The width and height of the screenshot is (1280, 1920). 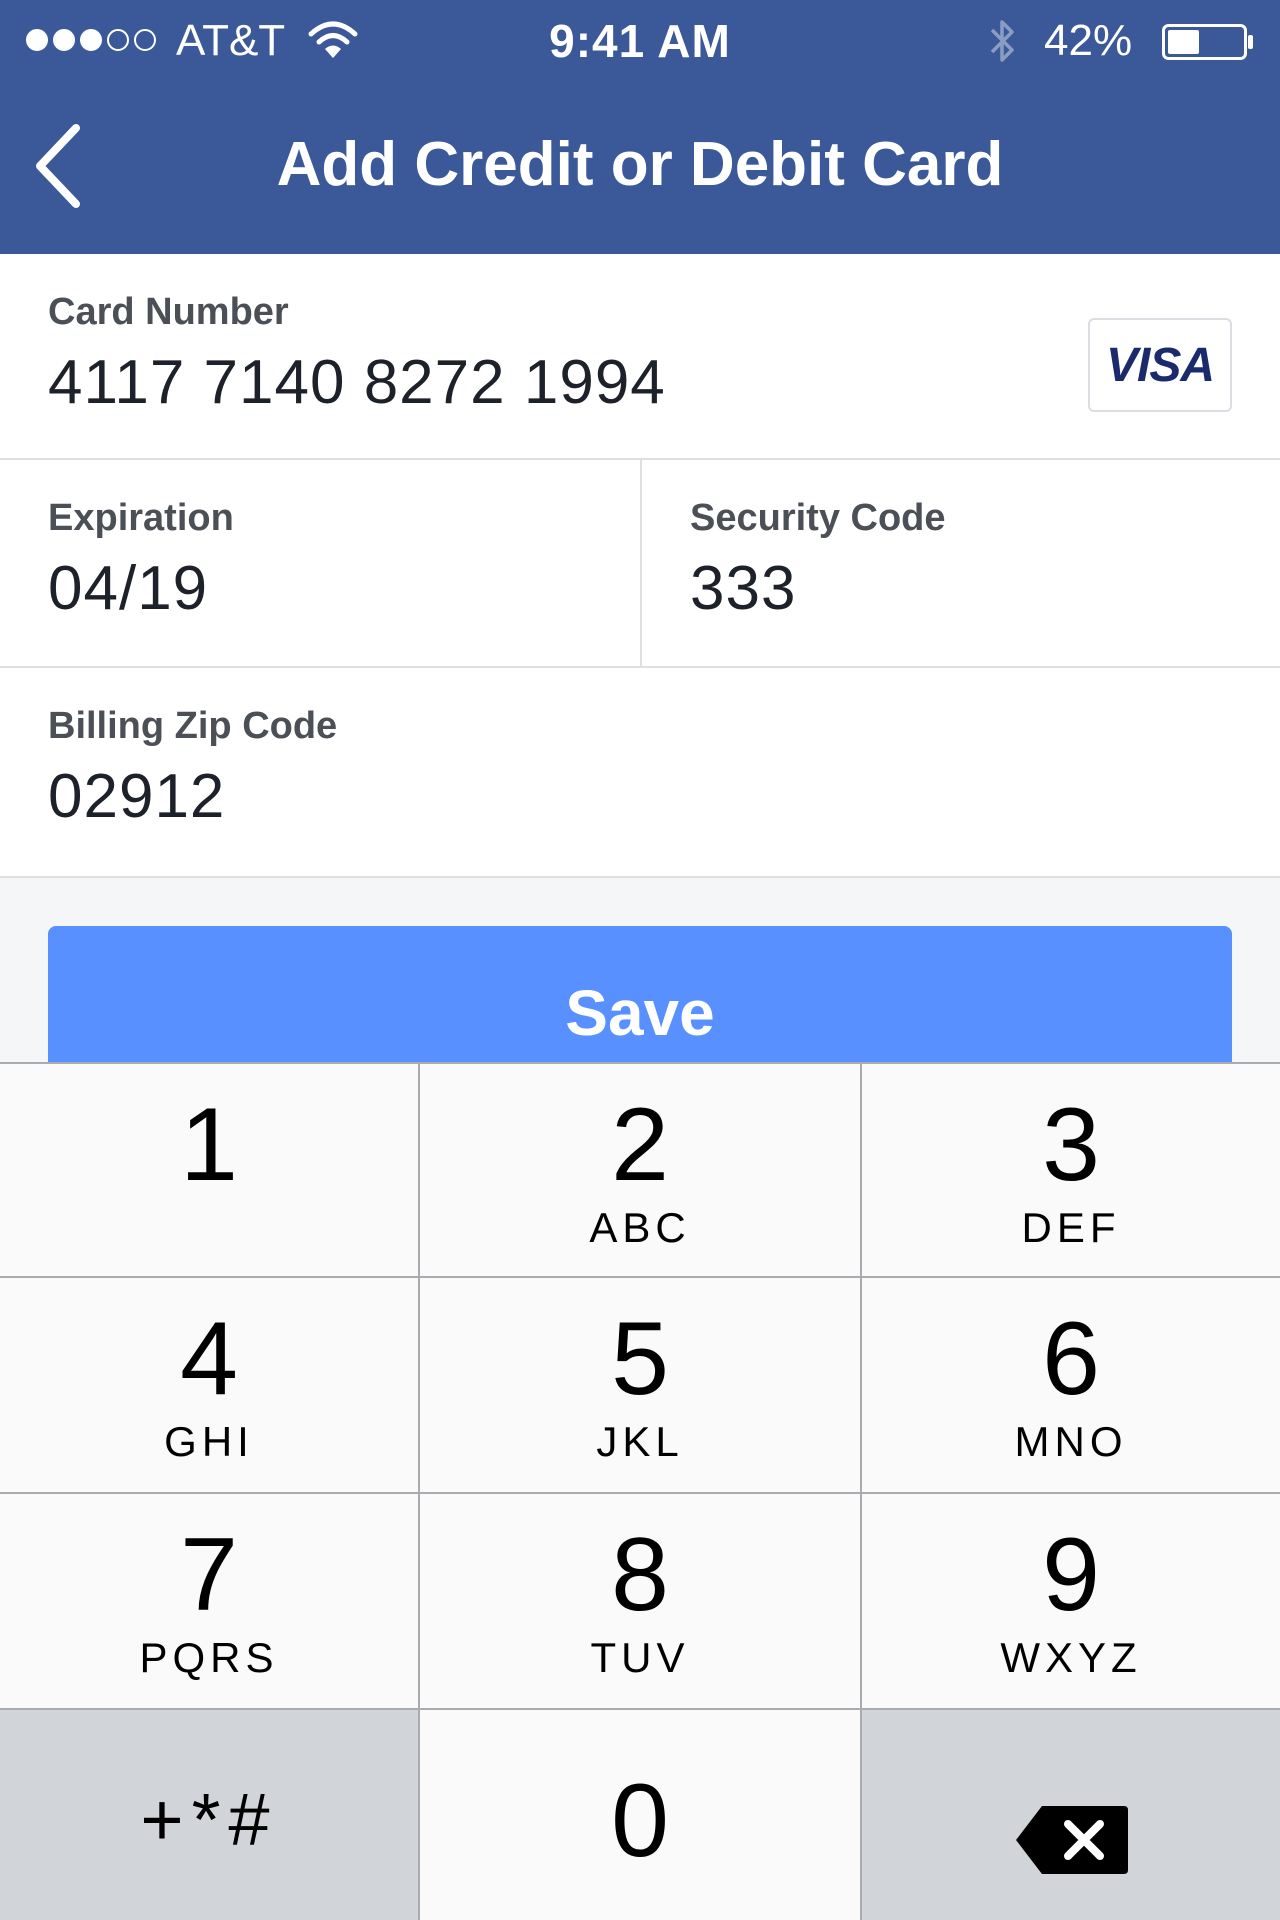 I want to click on key-6: 6 MNO, so click(x=1071, y=1385).